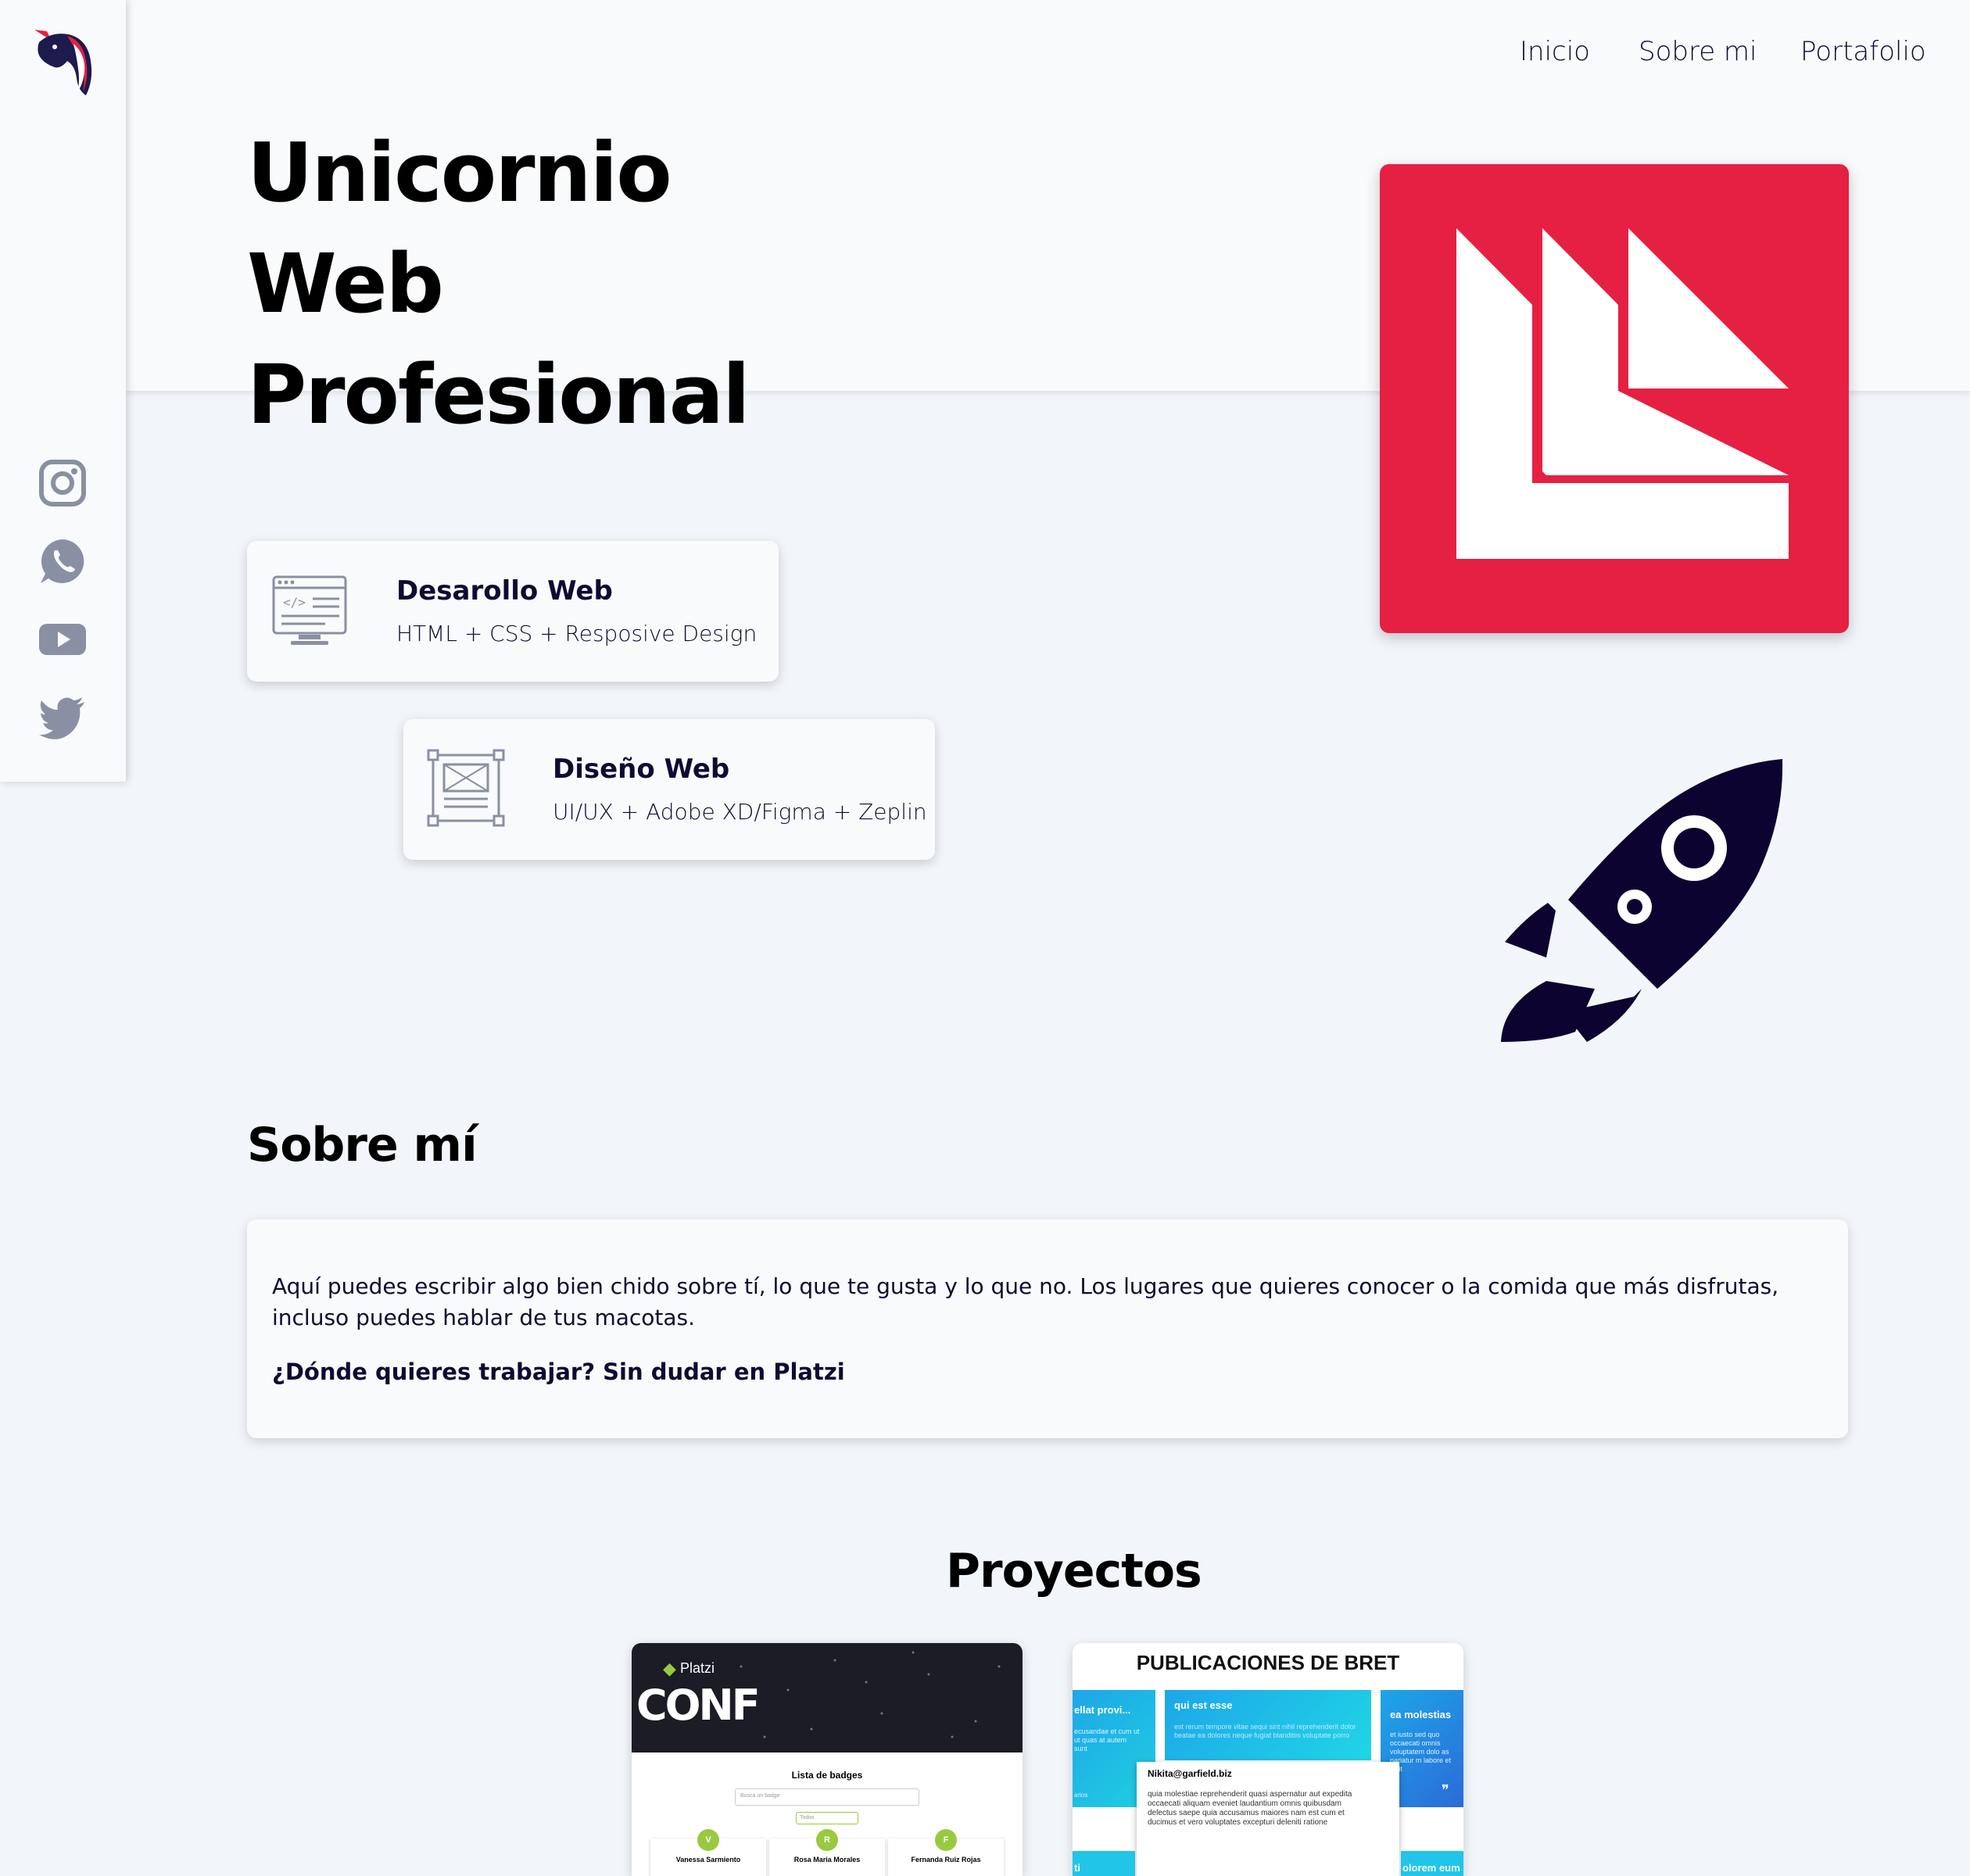  I want to click on hero-title: Unicornio Web Profesional, so click(559, 283).